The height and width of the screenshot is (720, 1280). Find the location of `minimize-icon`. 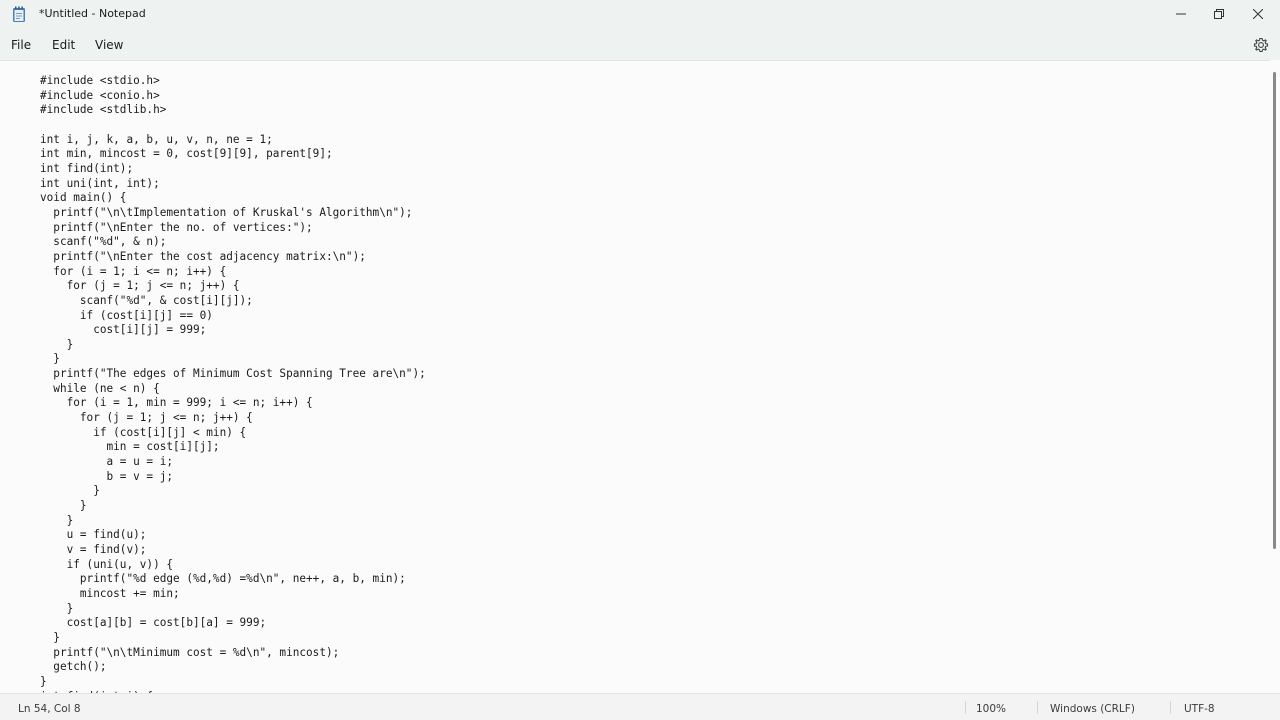

minimize-icon is located at coordinates (1181, 14).